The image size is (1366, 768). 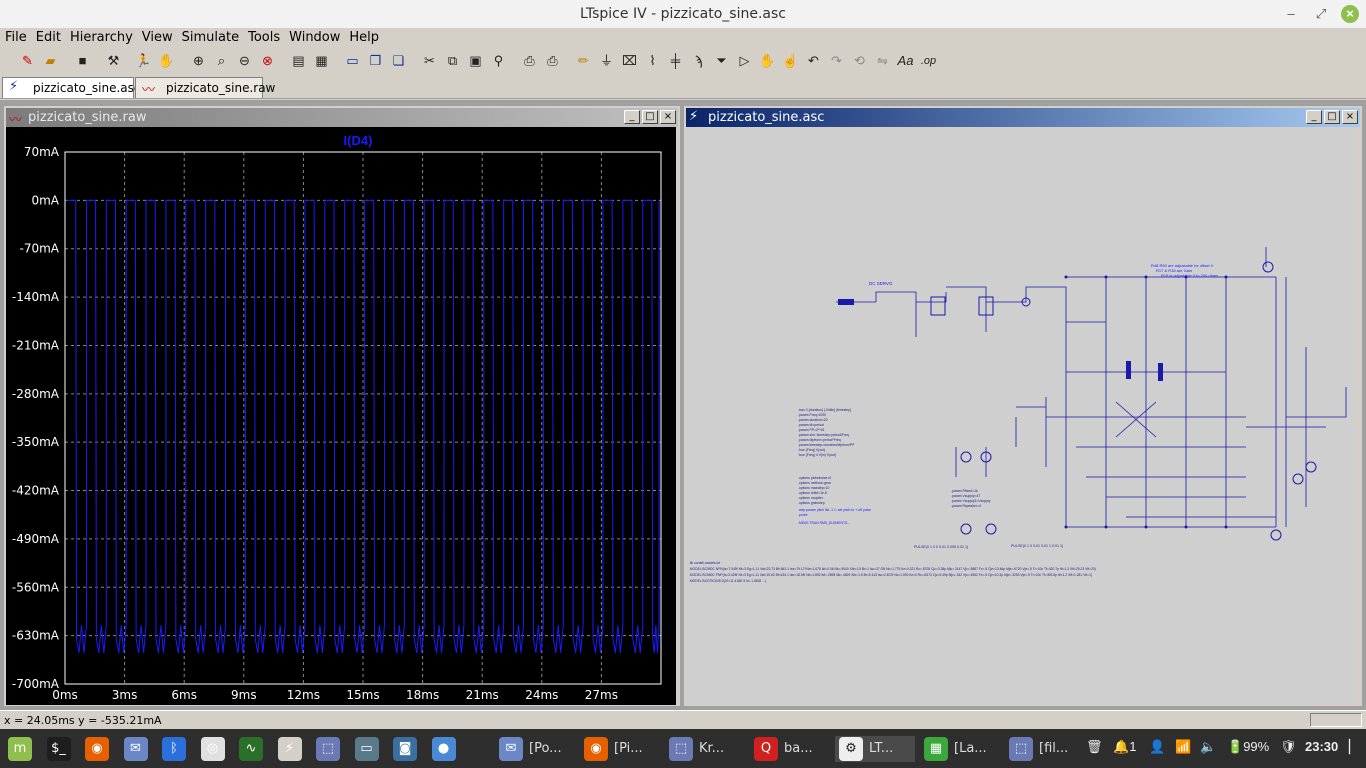 What do you see at coordinates (20, 749) in the screenshot?
I see `mint-menu-icon: m` at bounding box center [20, 749].